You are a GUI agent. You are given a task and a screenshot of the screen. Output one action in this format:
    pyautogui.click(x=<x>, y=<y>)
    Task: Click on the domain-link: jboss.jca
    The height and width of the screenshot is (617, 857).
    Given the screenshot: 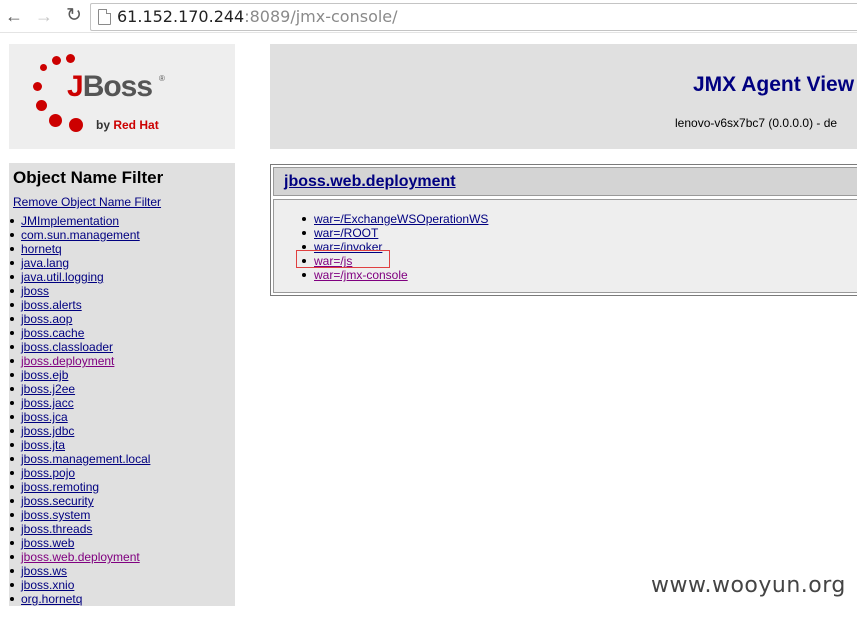 What is the action you would take?
    pyautogui.click(x=44, y=417)
    